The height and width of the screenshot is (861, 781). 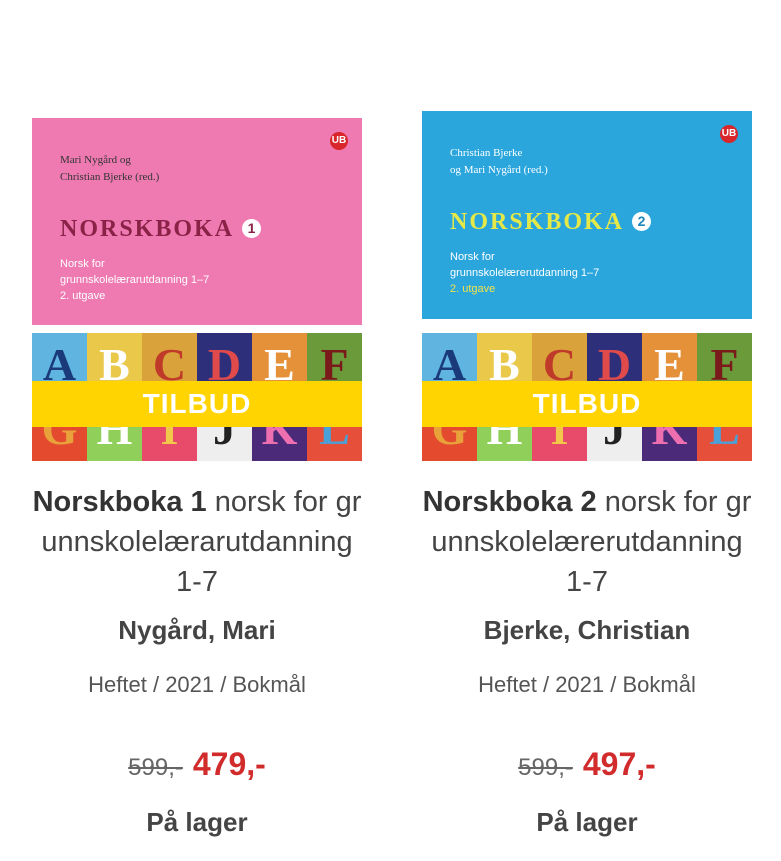 What do you see at coordinates (587, 630) in the screenshot?
I see `product-author: Bjerke, Christian` at bounding box center [587, 630].